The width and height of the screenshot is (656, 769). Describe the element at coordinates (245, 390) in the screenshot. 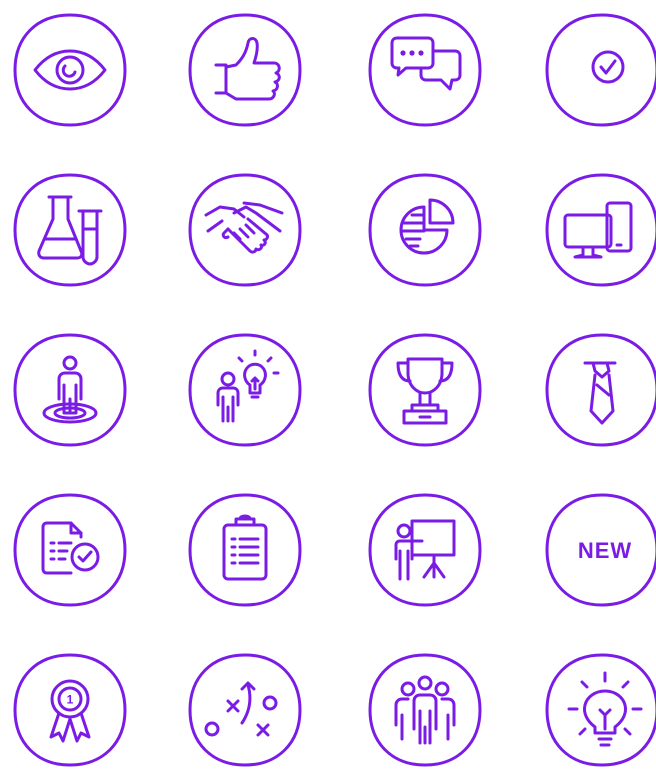

I see `person-idea-icon` at that location.